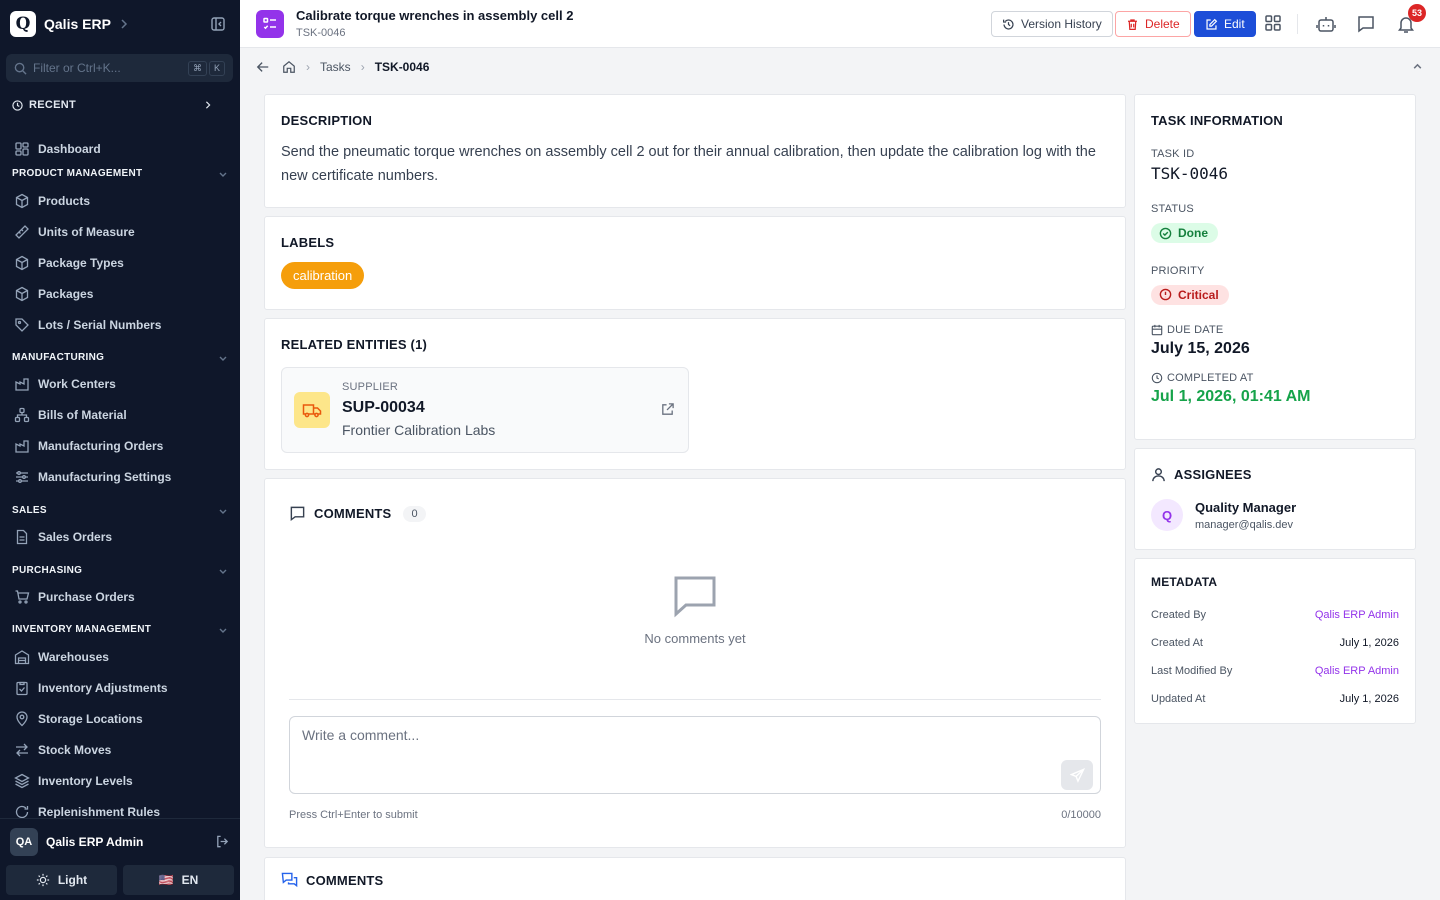 The width and height of the screenshot is (1440, 900). Describe the element at coordinates (69, 149) in the screenshot. I see `sidebar-item-label: Dashboard` at that location.